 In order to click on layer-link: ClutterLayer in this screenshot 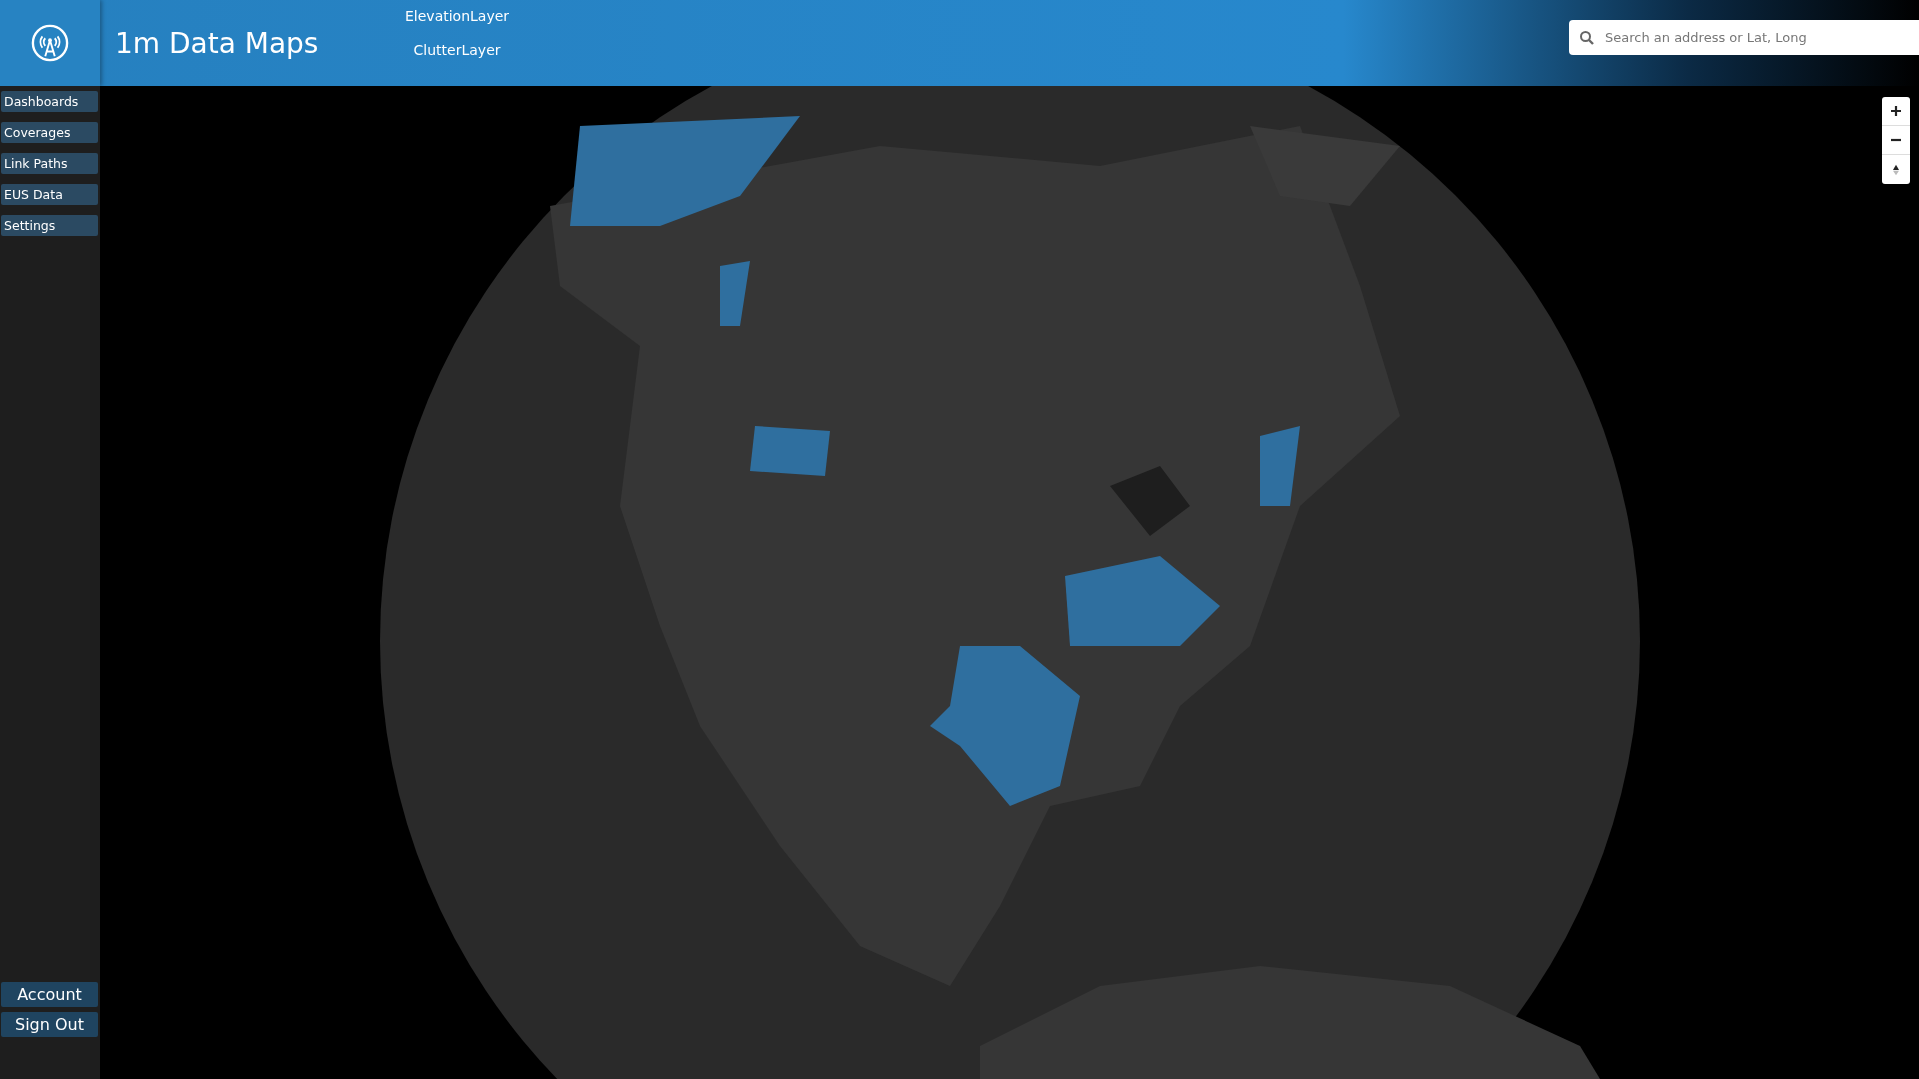, I will do `click(457, 50)`.